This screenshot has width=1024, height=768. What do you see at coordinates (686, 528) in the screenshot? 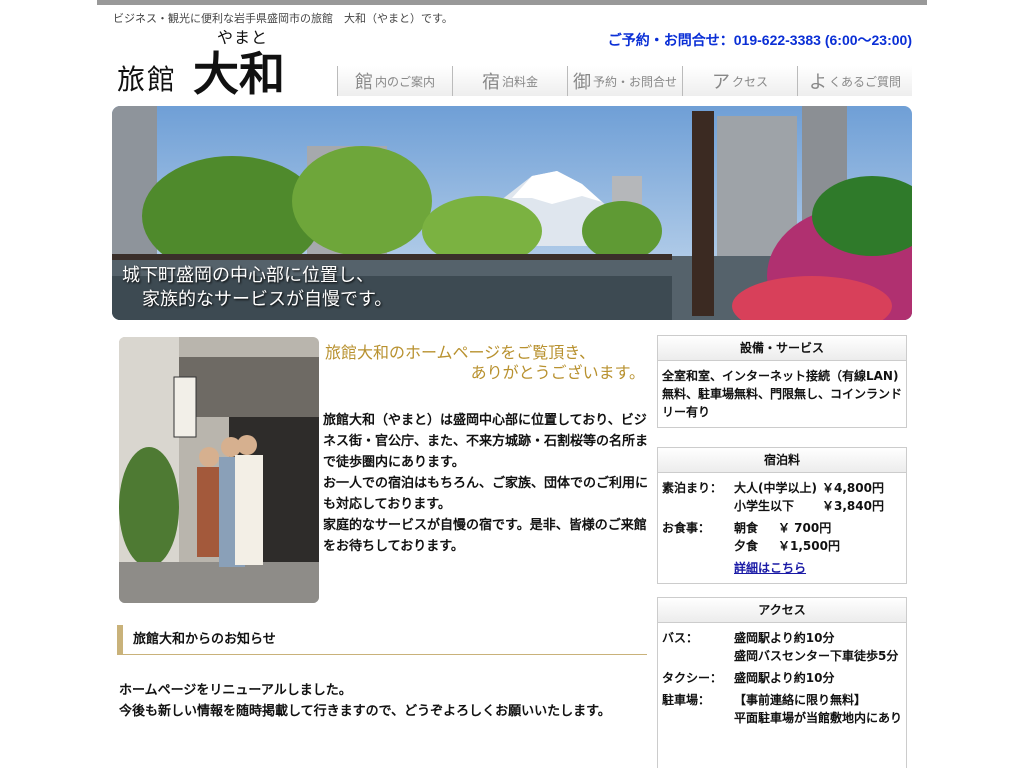
I see `rates-meal-label: お食事：` at bounding box center [686, 528].